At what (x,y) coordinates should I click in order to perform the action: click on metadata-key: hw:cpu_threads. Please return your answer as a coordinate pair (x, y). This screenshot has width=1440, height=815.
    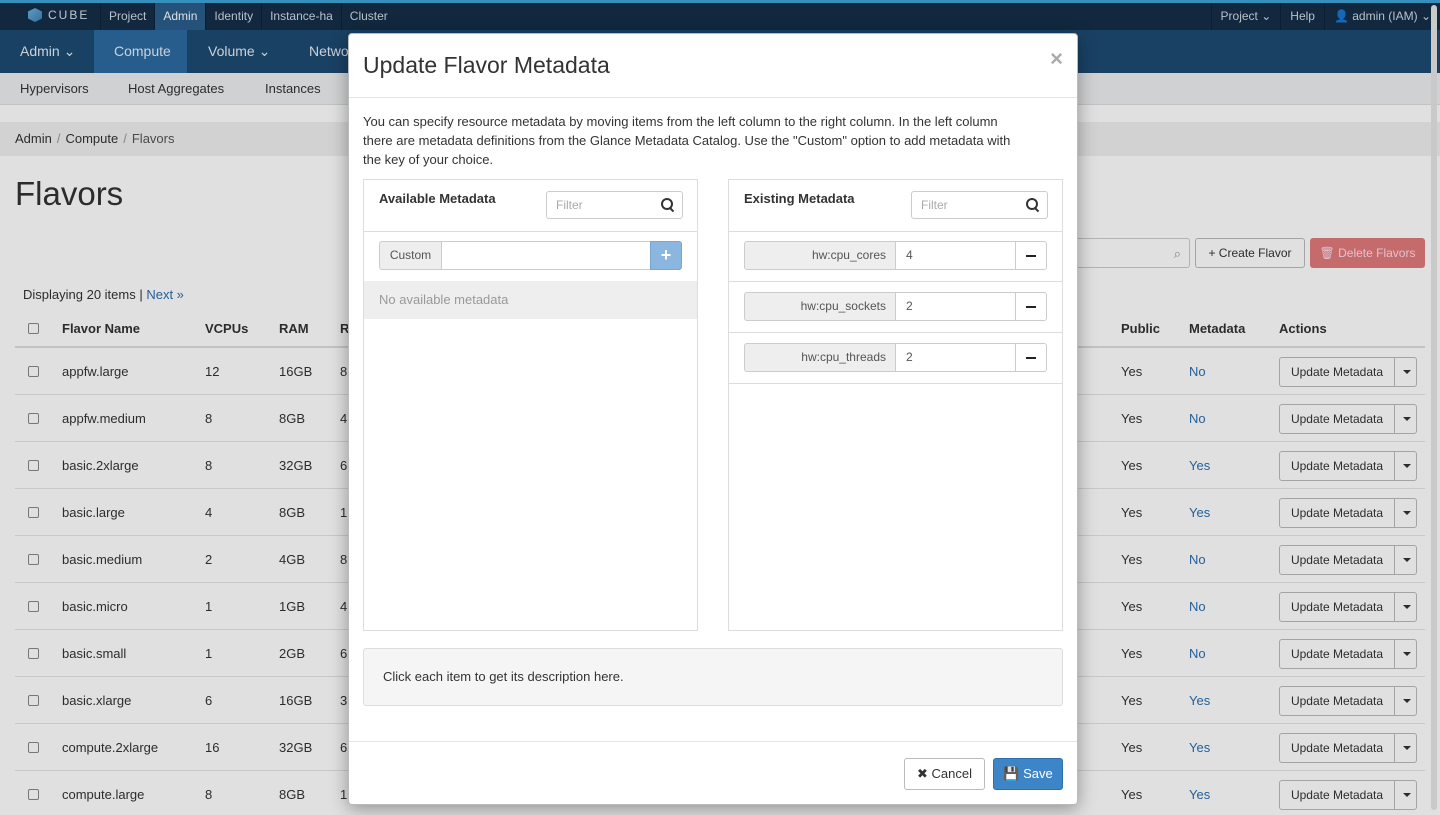
    Looking at the image, I should click on (820, 357).